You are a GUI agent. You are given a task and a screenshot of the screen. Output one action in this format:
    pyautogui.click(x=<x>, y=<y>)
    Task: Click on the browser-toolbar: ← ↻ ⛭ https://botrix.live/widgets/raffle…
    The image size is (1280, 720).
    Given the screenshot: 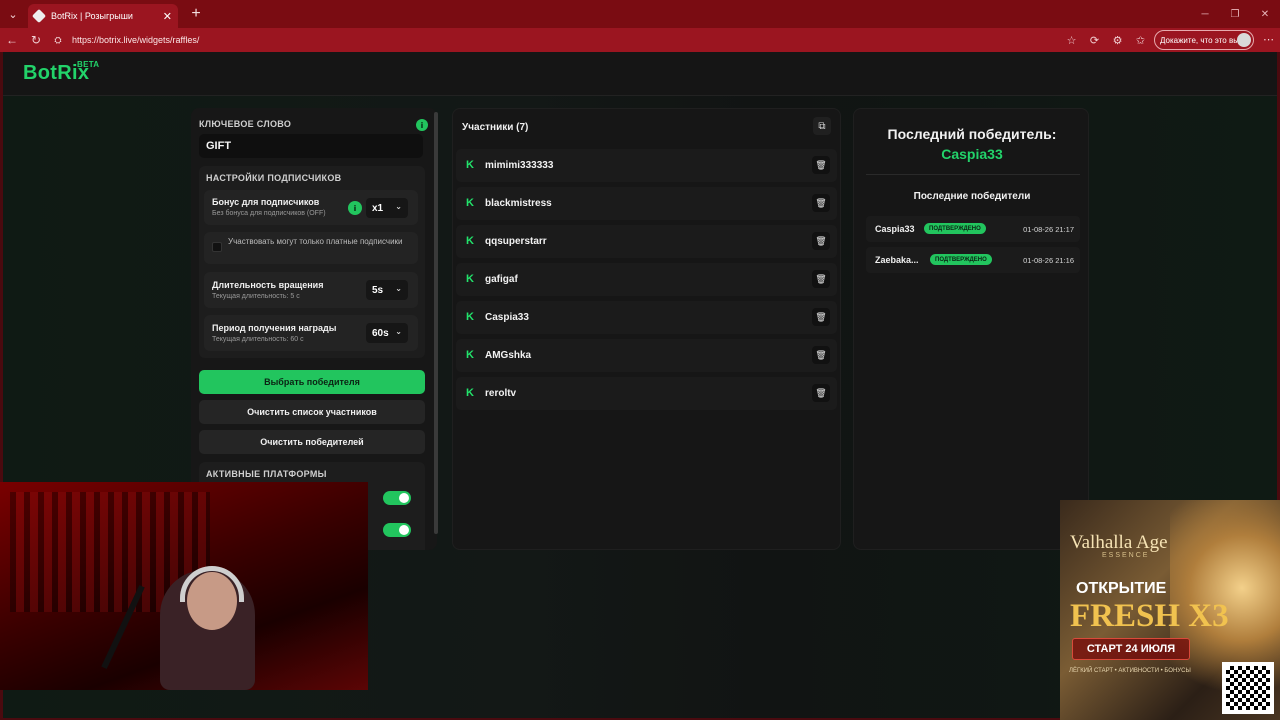 What is the action you would take?
    pyautogui.click(x=640, y=40)
    